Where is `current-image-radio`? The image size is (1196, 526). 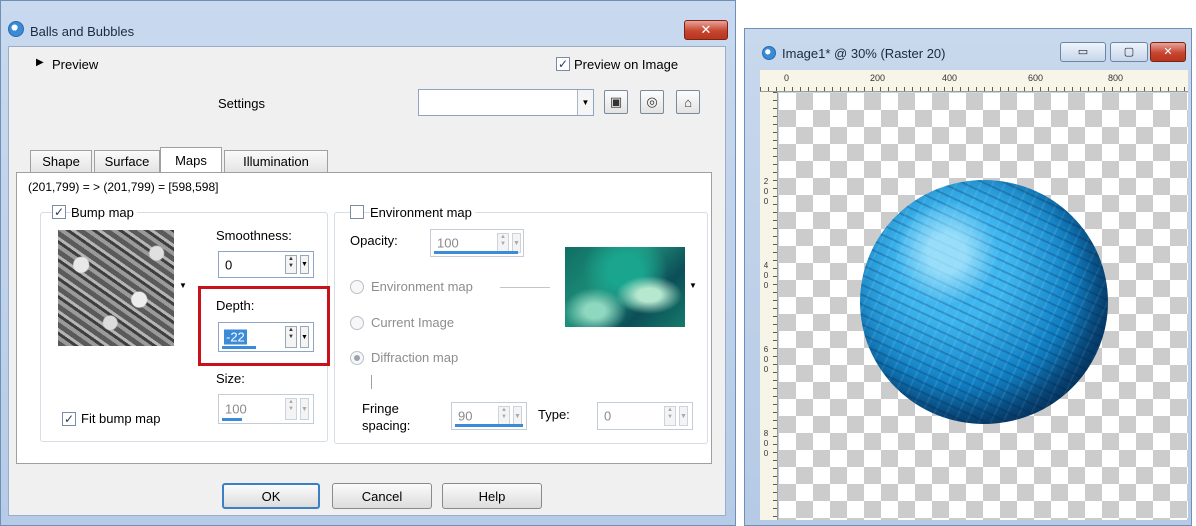 current-image-radio is located at coordinates (357, 323).